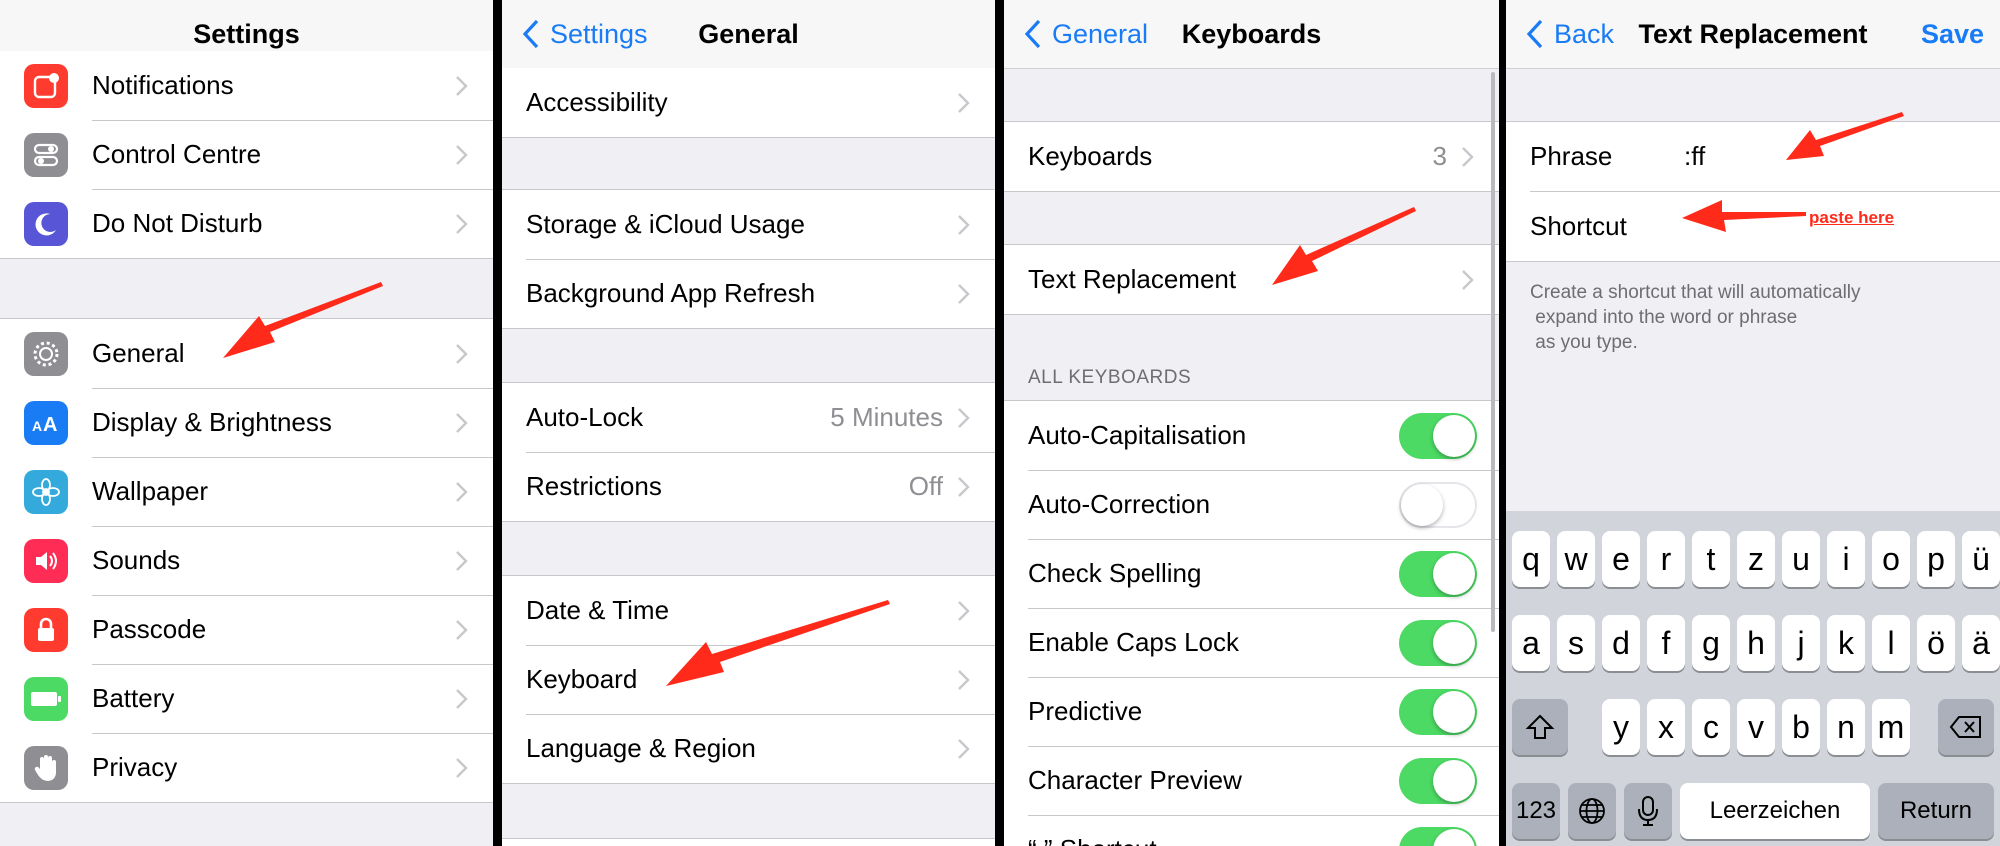 The width and height of the screenshot is (2000, 846). What do you see at coordinates (1756, 643) in the screenshot?
I see `key-h: h` at bounding box center [1756, 643].